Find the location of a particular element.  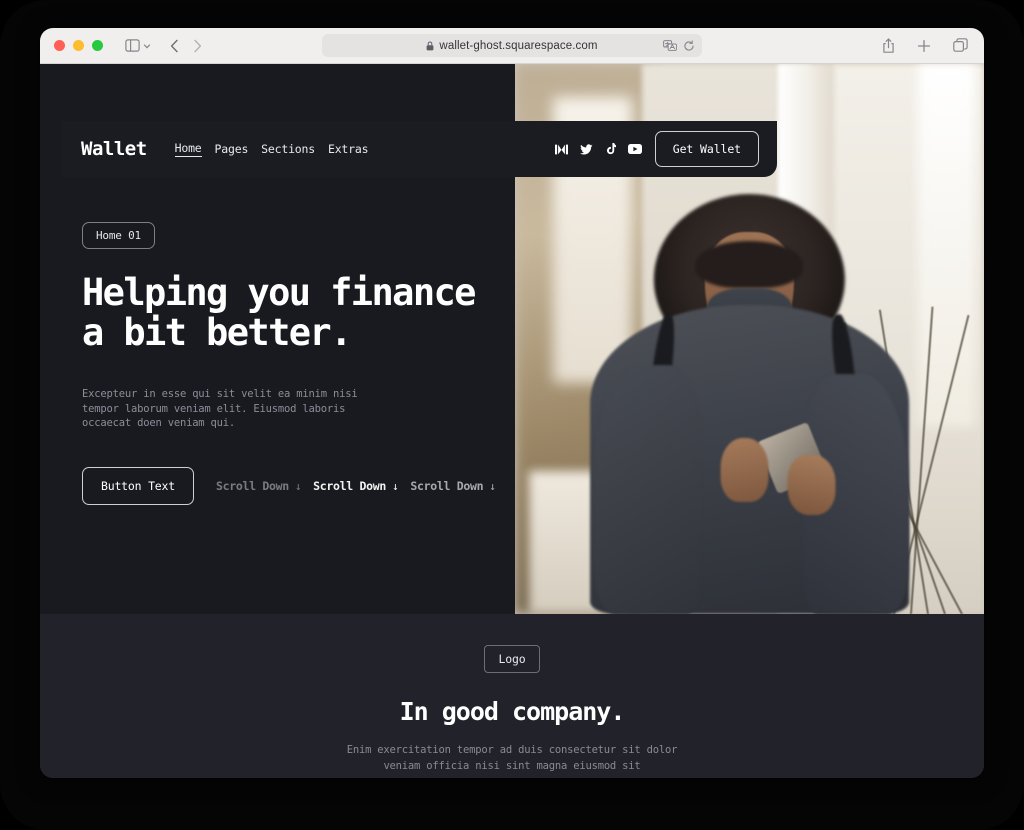

close-window-button is located at coordinates (59, 45).